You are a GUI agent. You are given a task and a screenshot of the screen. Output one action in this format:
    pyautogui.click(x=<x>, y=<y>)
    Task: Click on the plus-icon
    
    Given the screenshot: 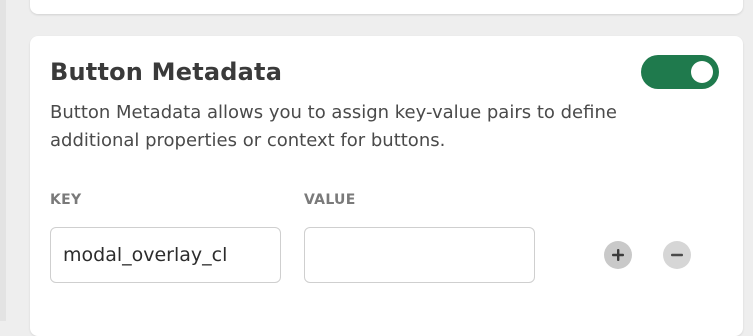 What is the action you would take?
    pyautogui.click(x=618, y=255)
    